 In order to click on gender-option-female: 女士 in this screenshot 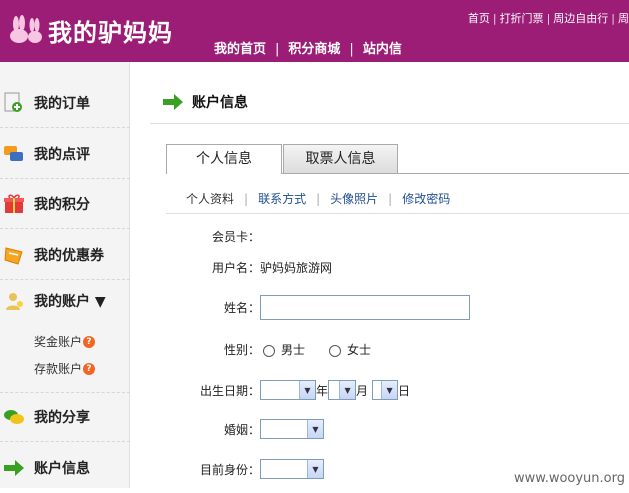, I will do `click(350, 349)`.